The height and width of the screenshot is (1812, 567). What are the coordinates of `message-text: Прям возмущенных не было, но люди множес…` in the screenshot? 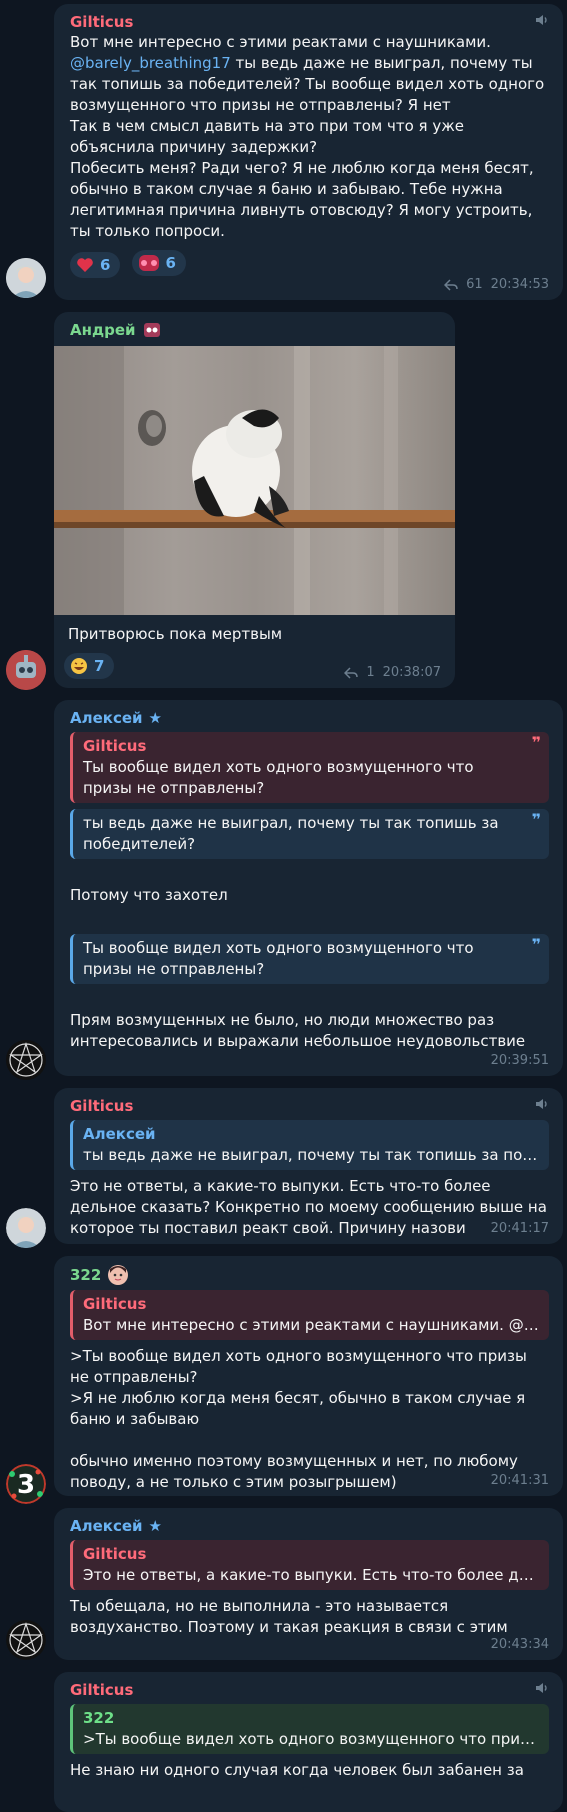 It's located at (298, 1030).